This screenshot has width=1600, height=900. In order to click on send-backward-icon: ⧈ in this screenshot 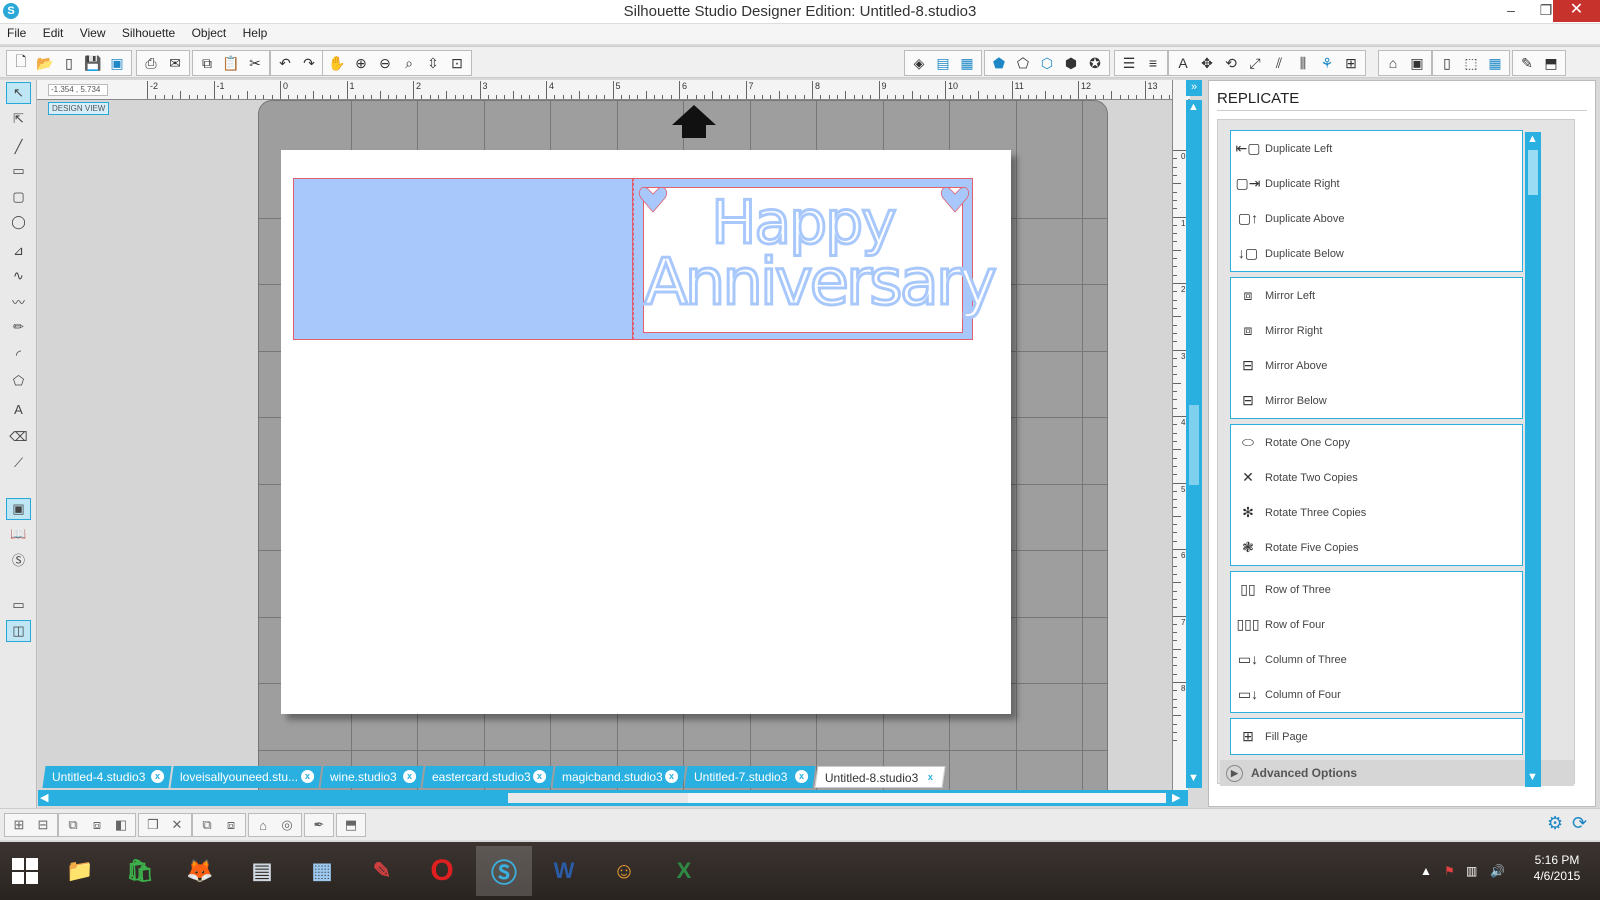, I will do `click(231, 825)`.